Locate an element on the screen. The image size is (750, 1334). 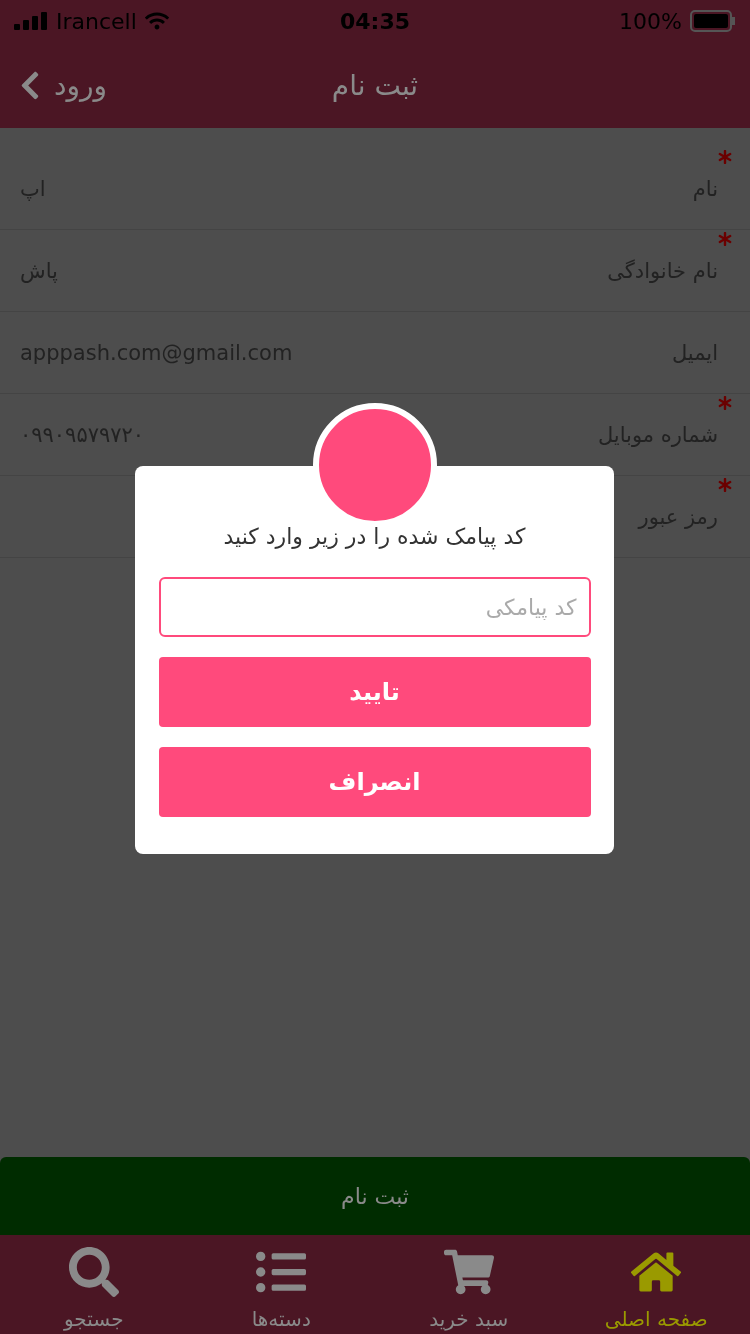
battery-icon is located at coordinates (713, 21).